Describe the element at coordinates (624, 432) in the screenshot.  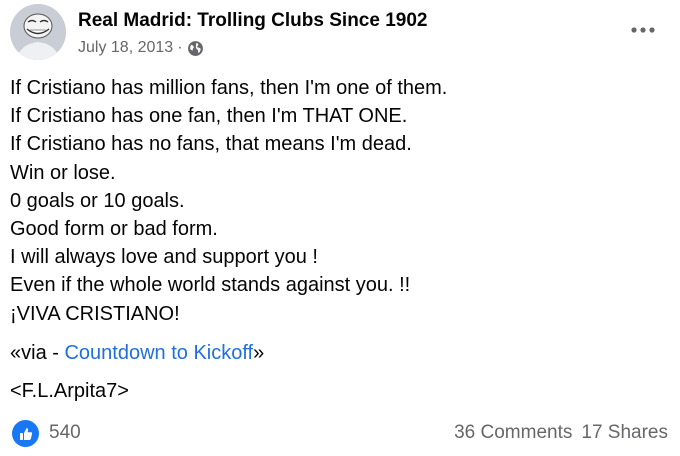
I see `shares-count: 17 Shares` at that location.